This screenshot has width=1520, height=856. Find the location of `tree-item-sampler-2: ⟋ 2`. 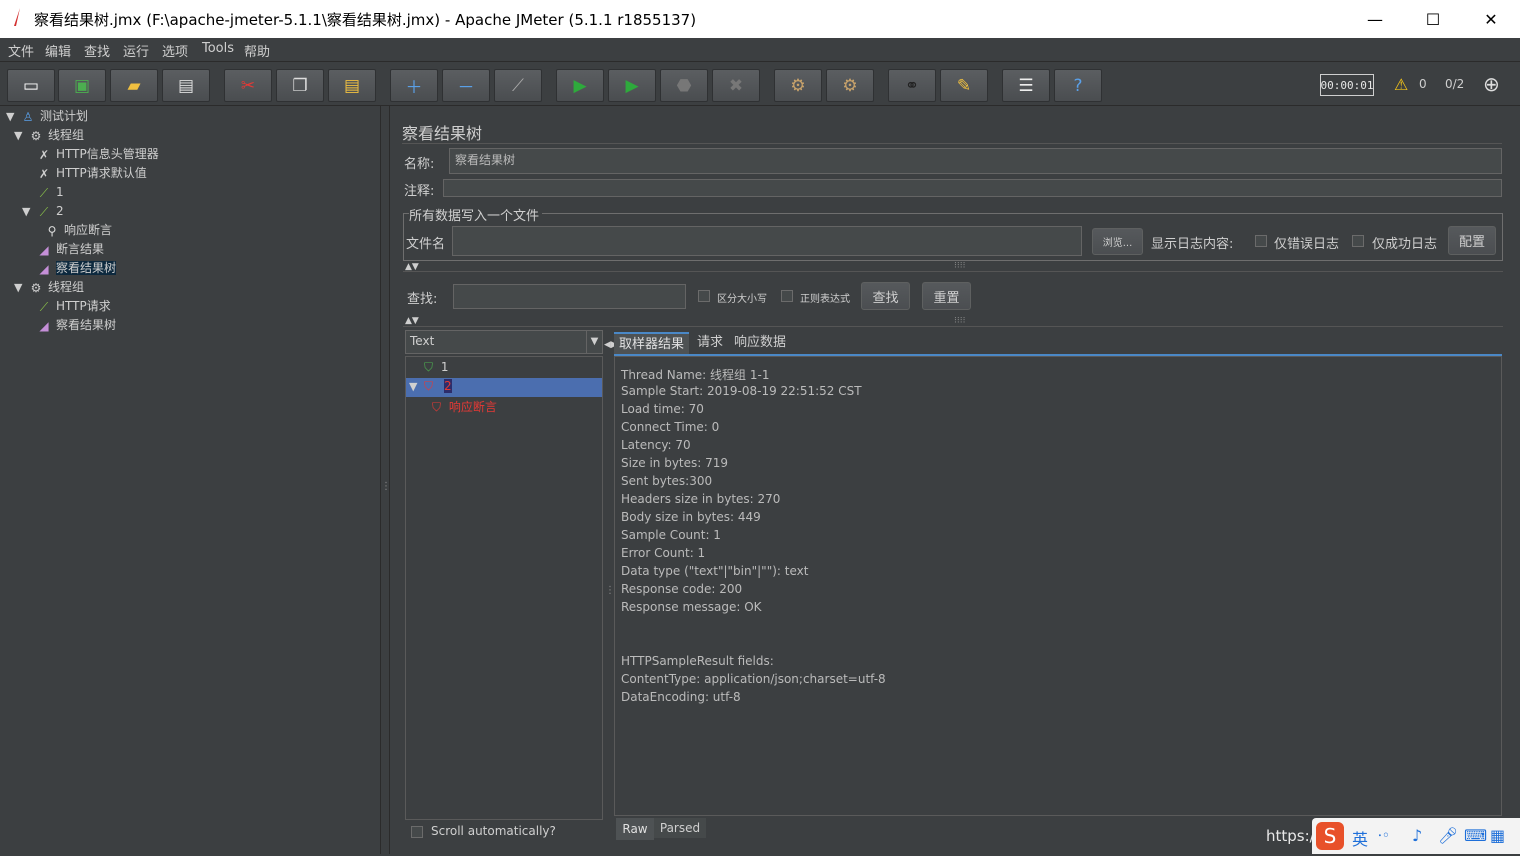

tree-item-sampler-2: ⟋ 2 is located at coordinates (50, 211).